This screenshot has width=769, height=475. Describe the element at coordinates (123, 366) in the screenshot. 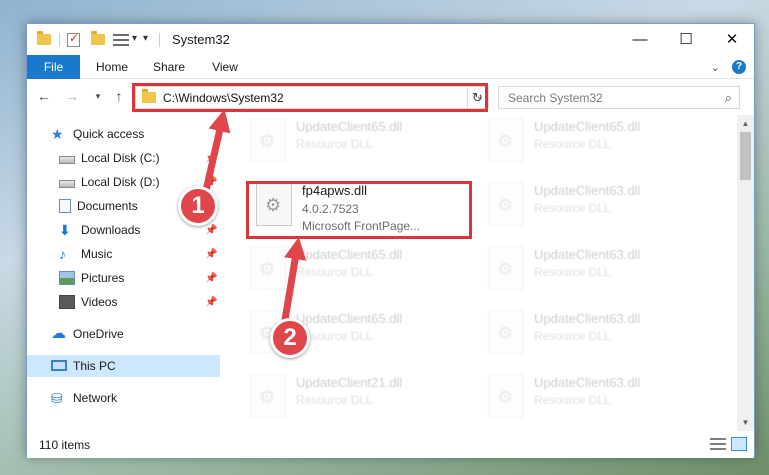

I see `sidebar-item-this-pc: This PC` at that location.